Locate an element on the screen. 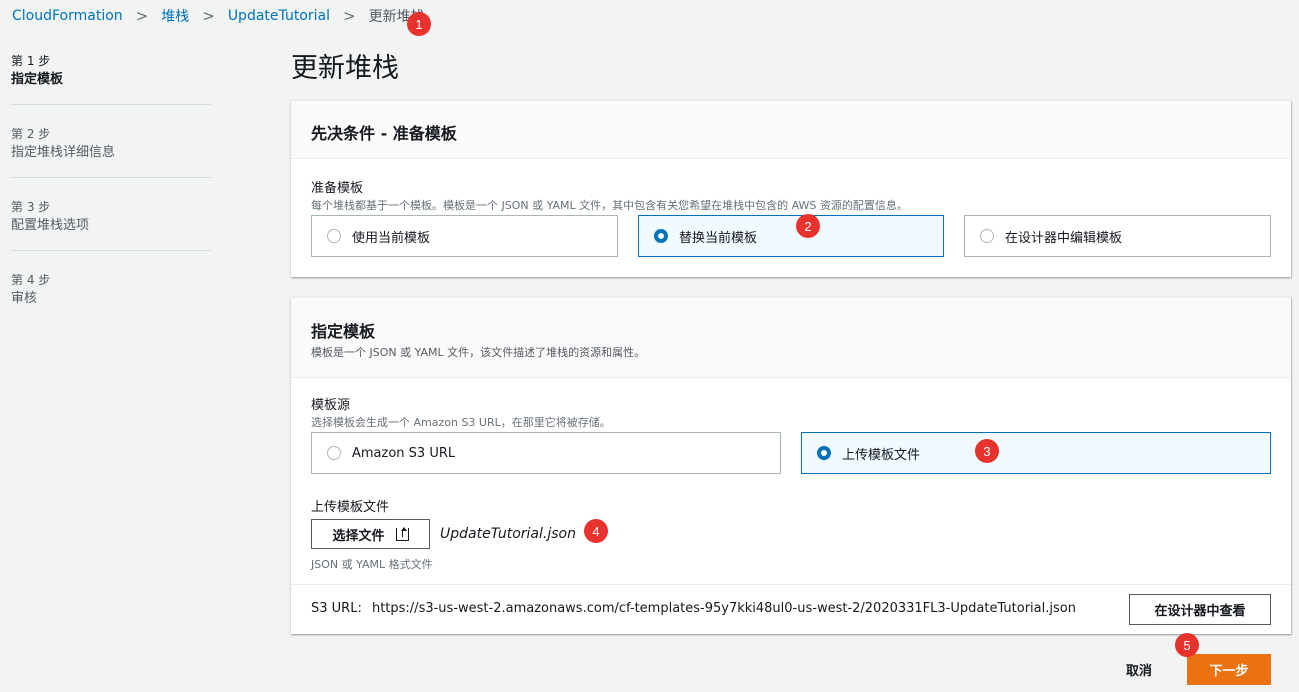 The image size is (1299, 692). s3-url-label: S3 URL: is located at coordinates (336, 608).